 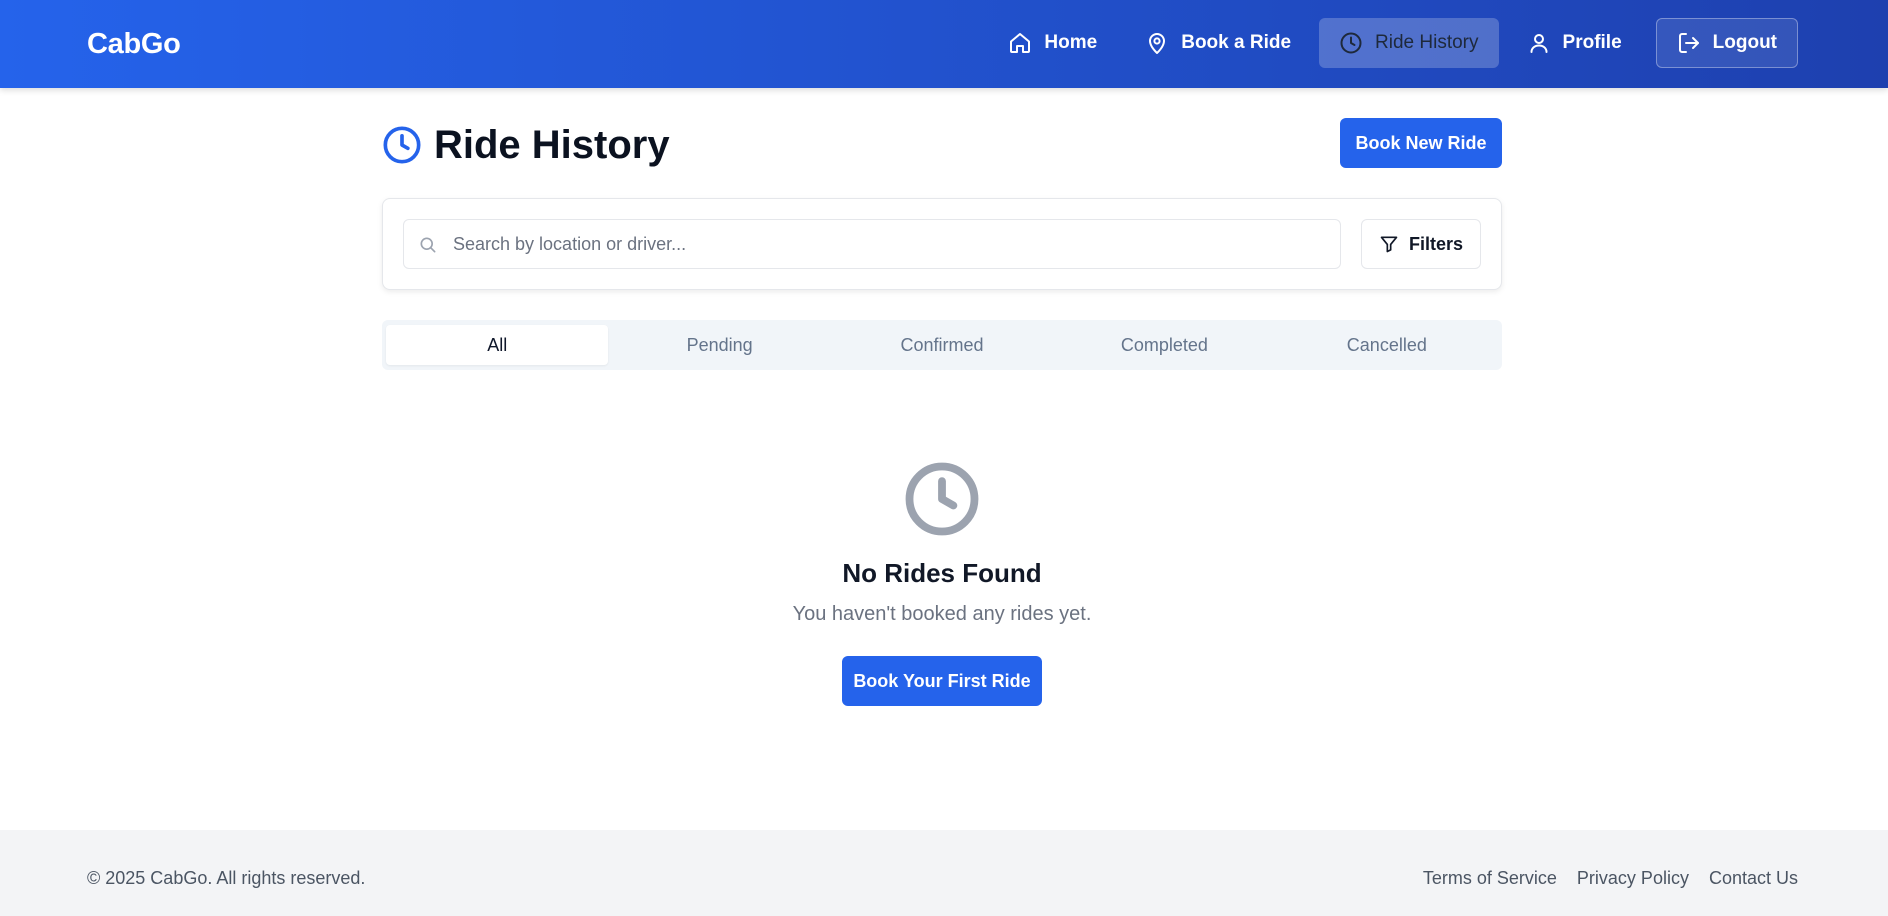 I want to click on empty-clock-icon, so click(x=942, y=499).